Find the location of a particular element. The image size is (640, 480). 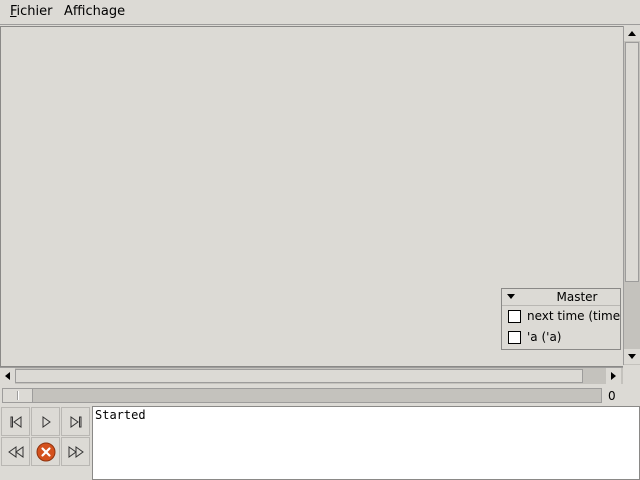

fast-rewind-icon is located at coordinates (15, 451).